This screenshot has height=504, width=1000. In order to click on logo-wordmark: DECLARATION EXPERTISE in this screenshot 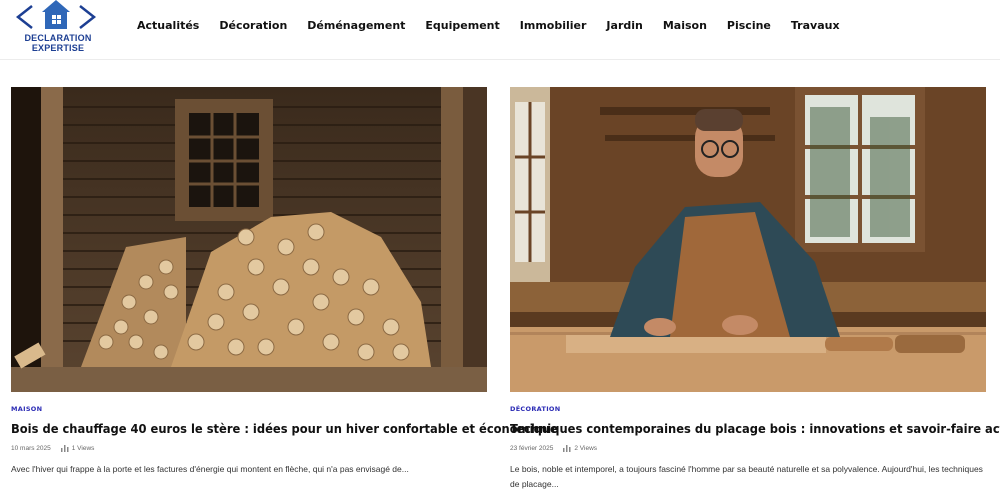, I will do `click(58, 43)`.